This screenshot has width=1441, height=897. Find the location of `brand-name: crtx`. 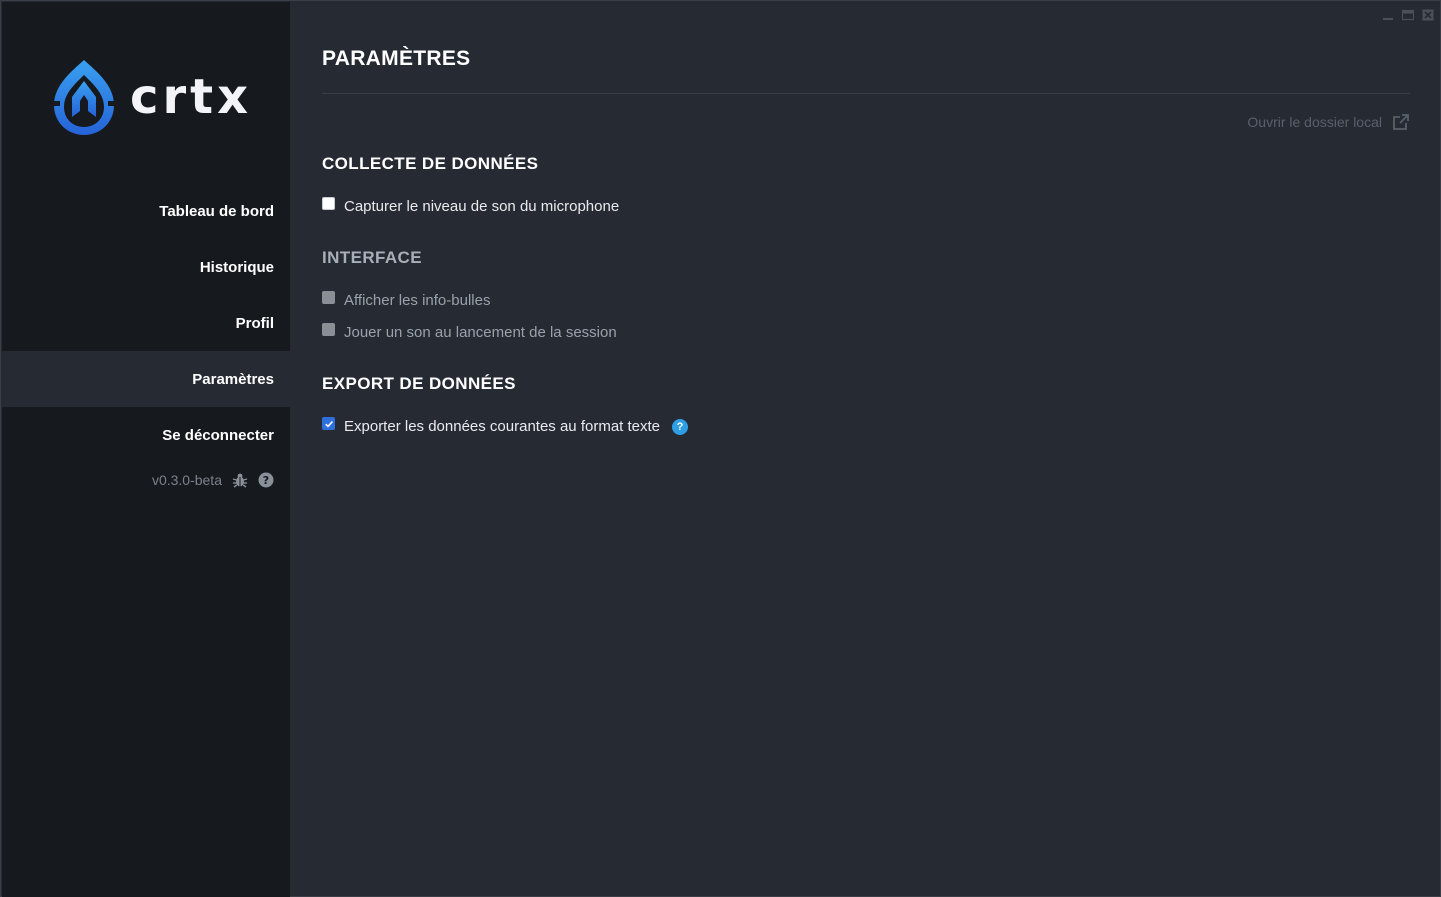

brand-name: crtx is located at coordinates (191, 97).